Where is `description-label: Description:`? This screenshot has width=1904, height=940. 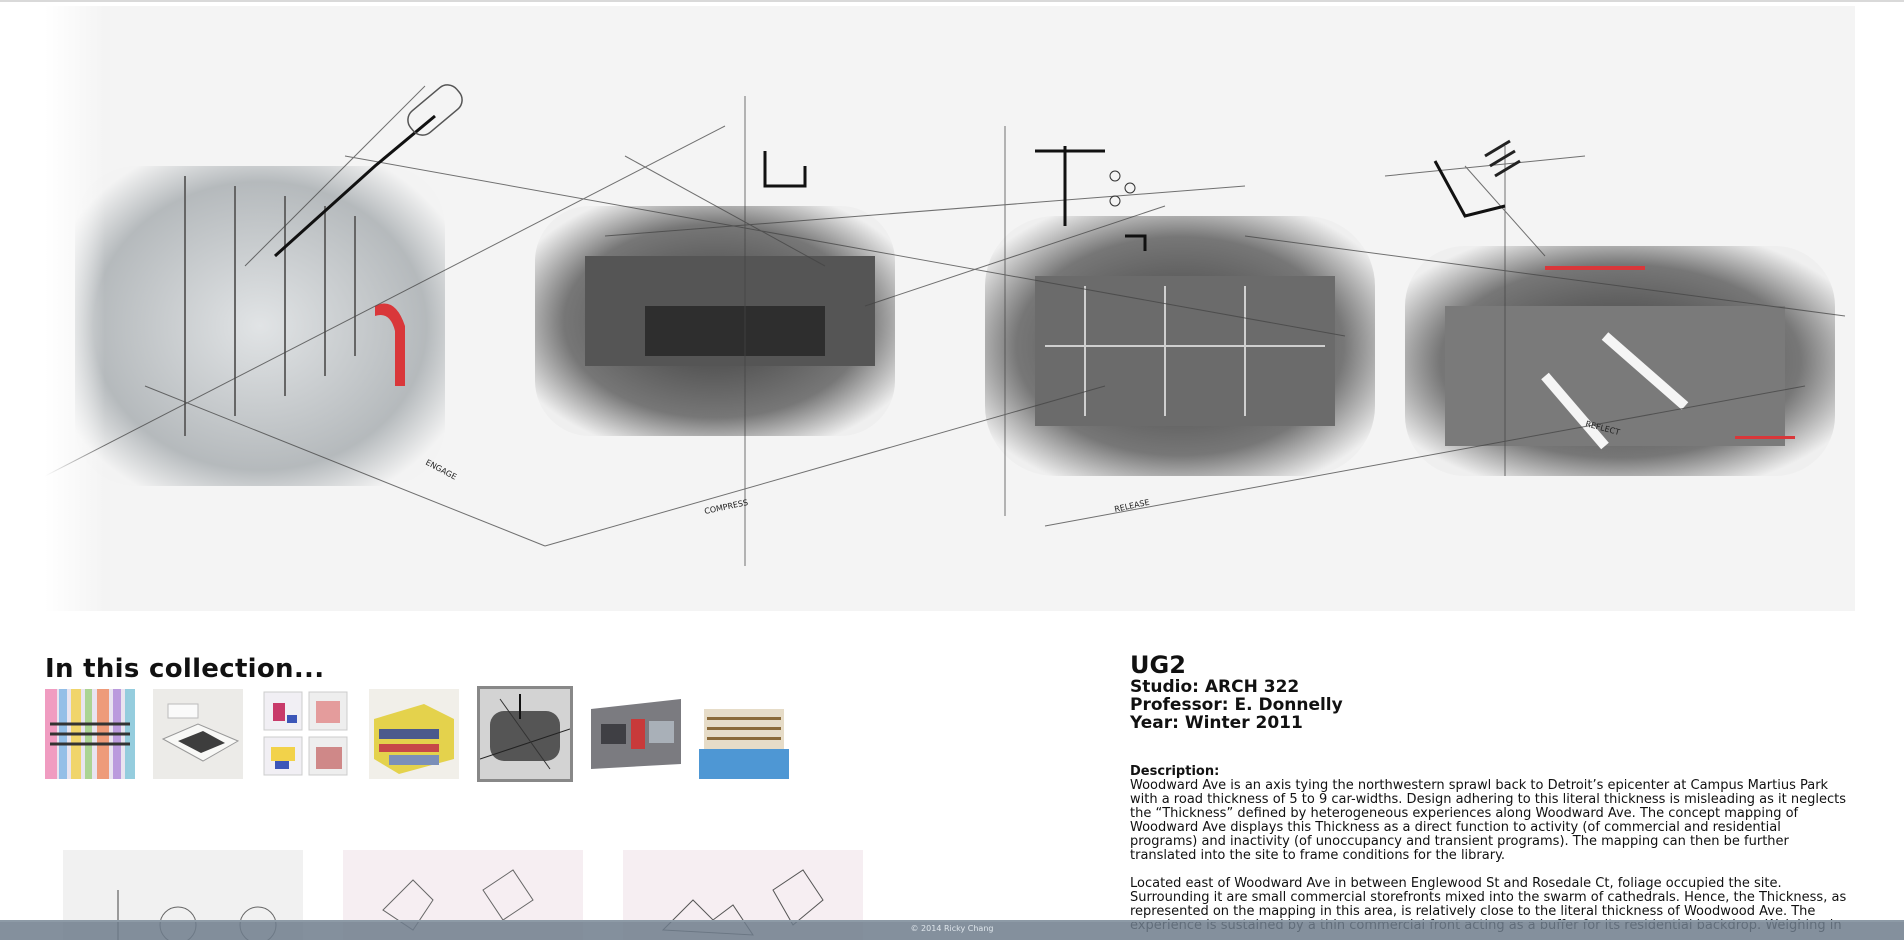 description-label: Description: is located at coordinates (1175, 771).